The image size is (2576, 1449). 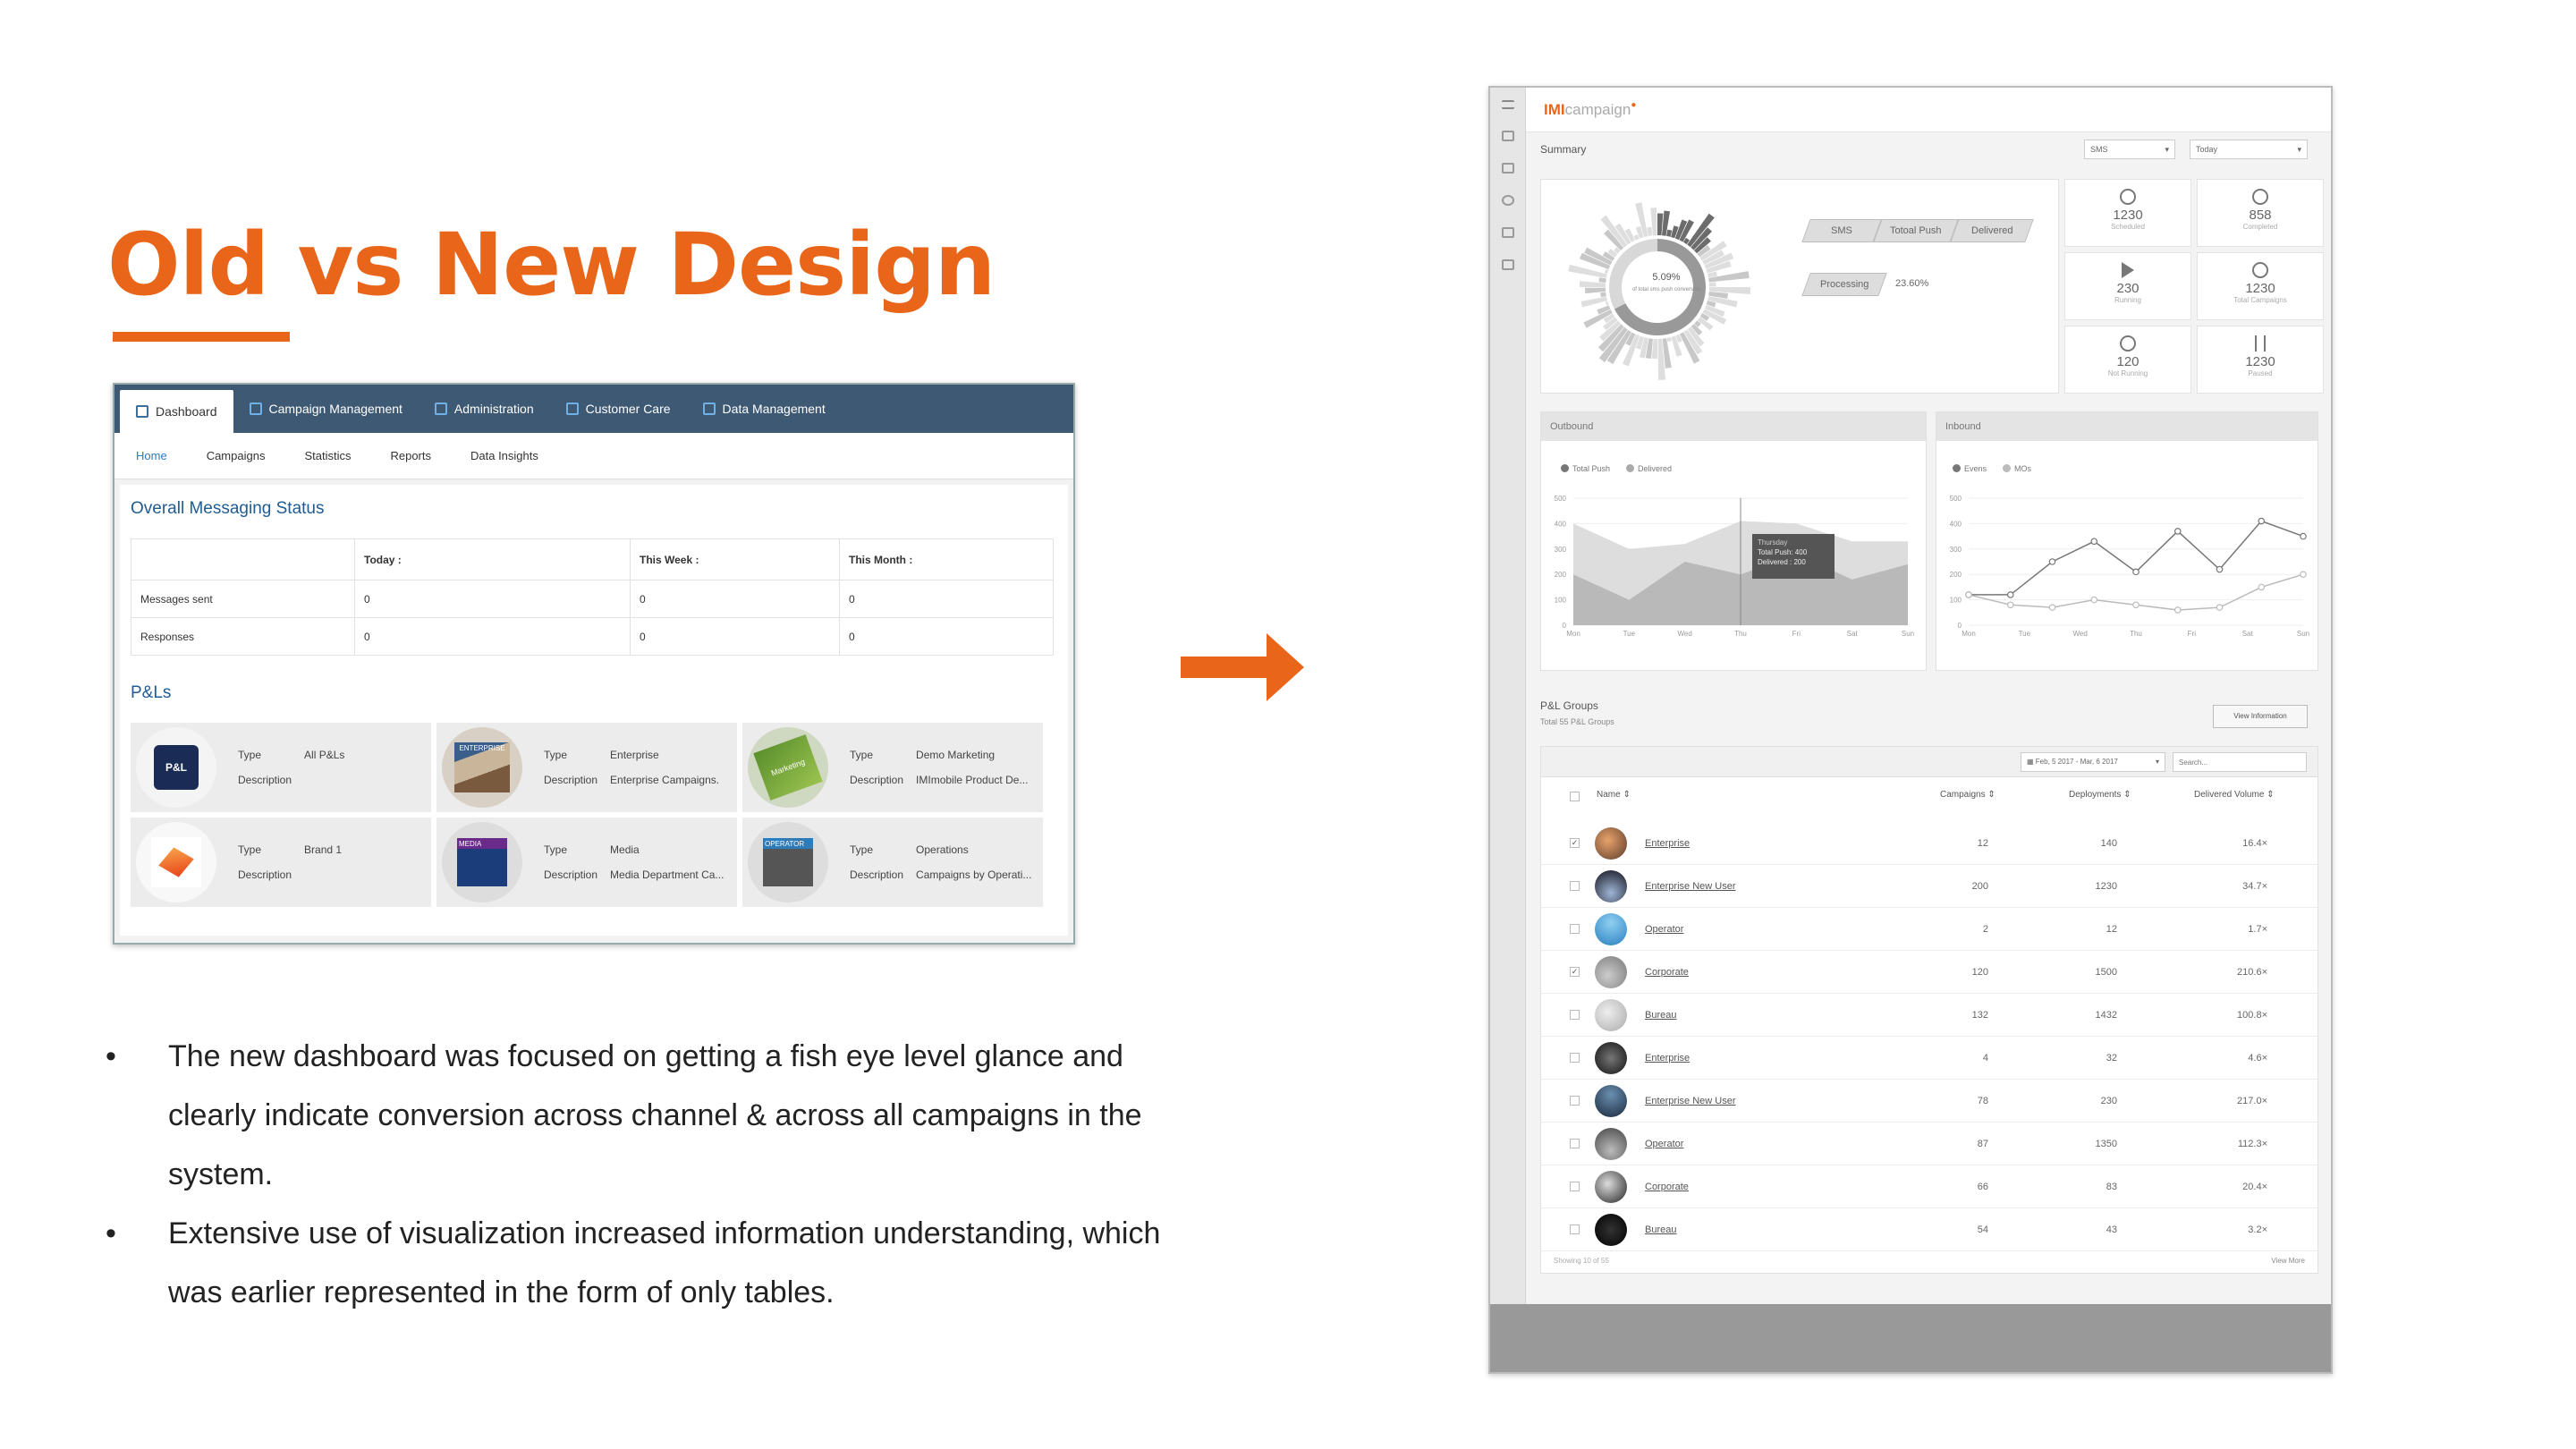 I want to click on old-subnav-campaigns: Campaigns, so click(x=236, y=455).